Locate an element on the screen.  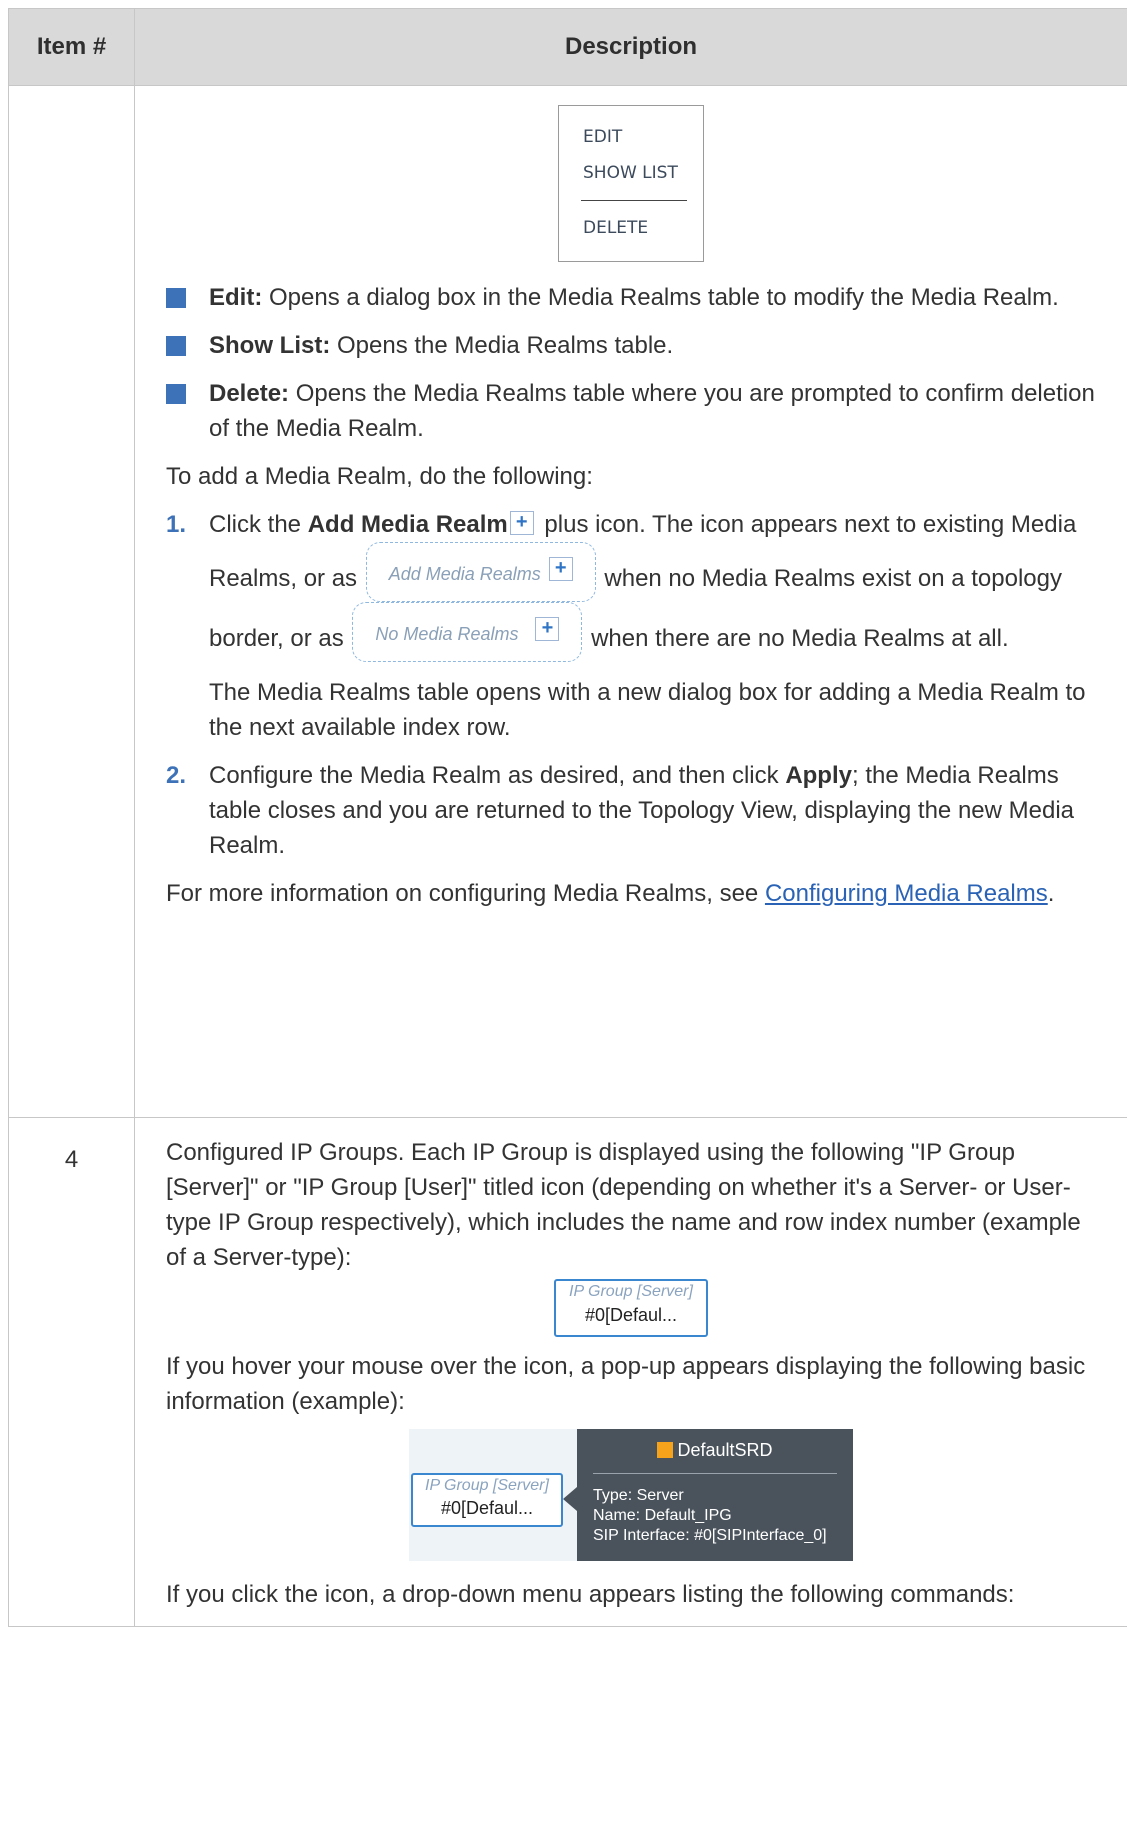
menu-item-show-list: SHOW LIST is located at coordinates (630, 173).